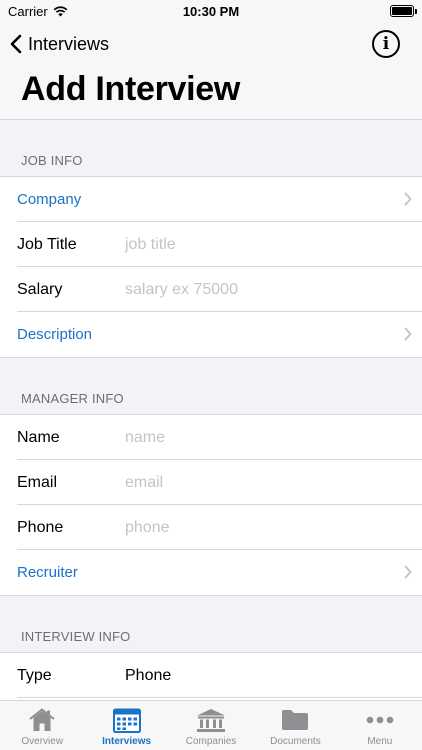 The image size is (422, 750). I want to click on tab-label-overview: Overview, so click(42, 741).